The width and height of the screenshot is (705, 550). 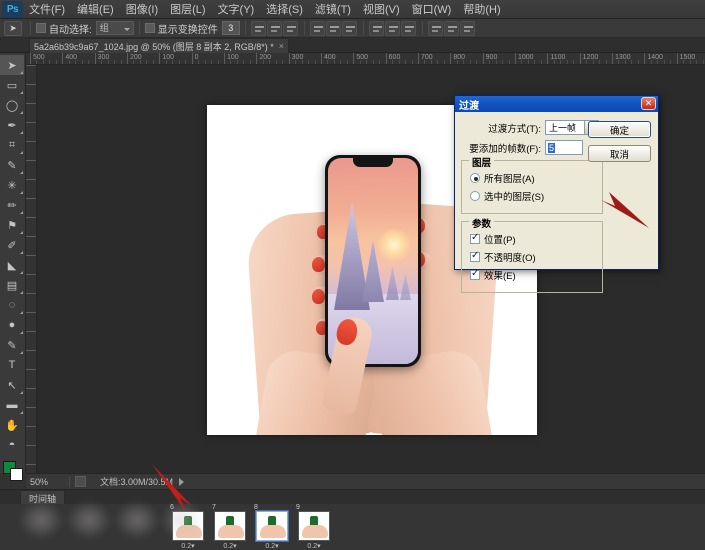 I want to click on brush-tool: ✏, so click(x=12, y=205).